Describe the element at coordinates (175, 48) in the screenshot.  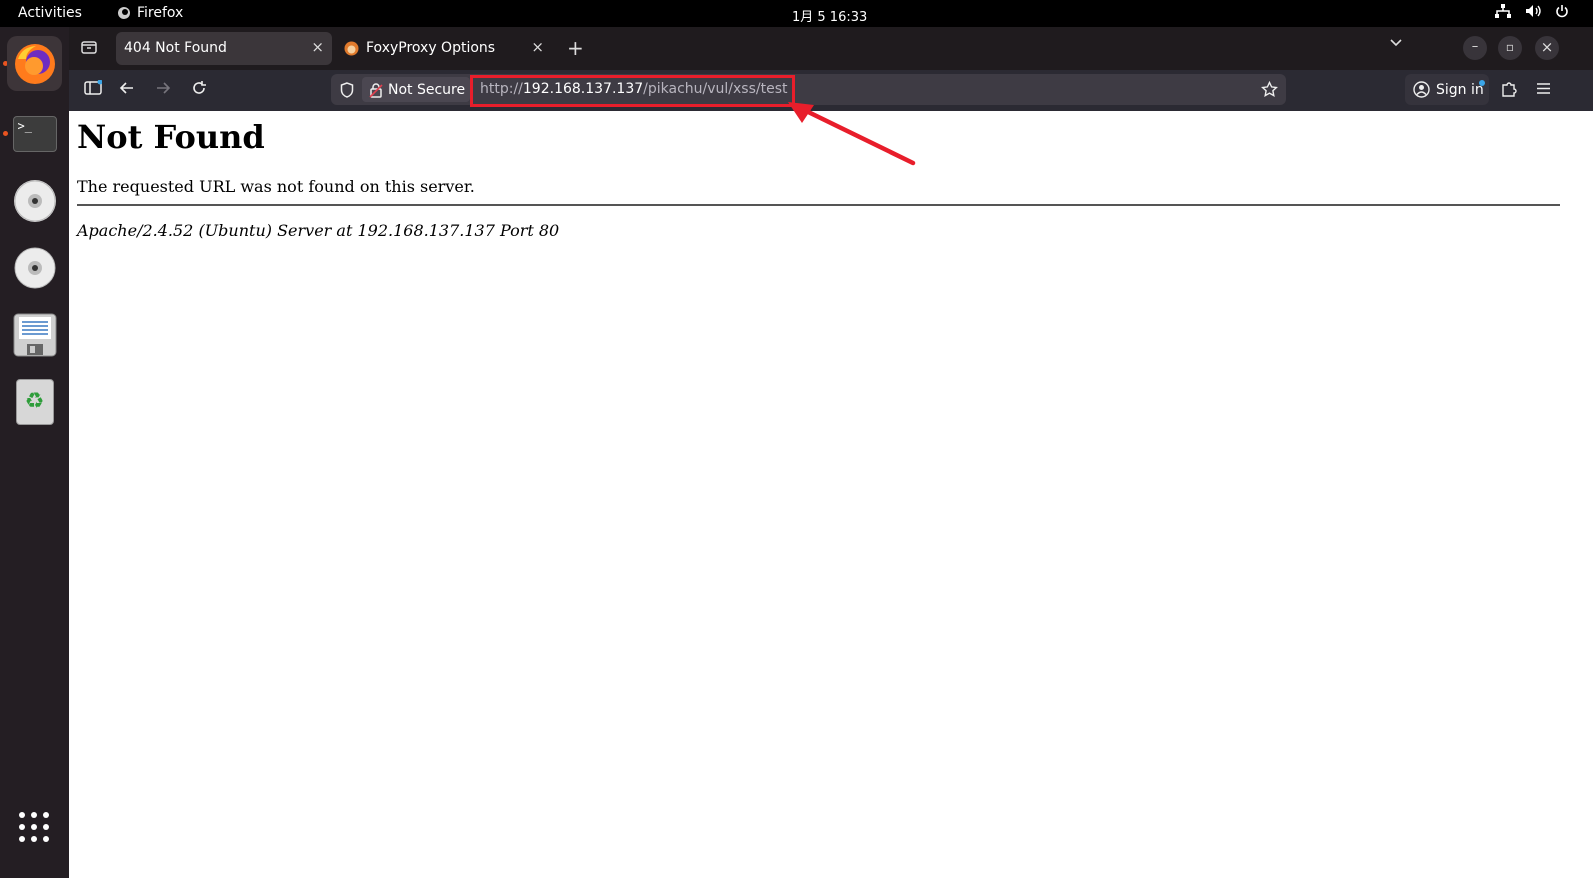
I see `tab-label: 404 Not Found` at that location.